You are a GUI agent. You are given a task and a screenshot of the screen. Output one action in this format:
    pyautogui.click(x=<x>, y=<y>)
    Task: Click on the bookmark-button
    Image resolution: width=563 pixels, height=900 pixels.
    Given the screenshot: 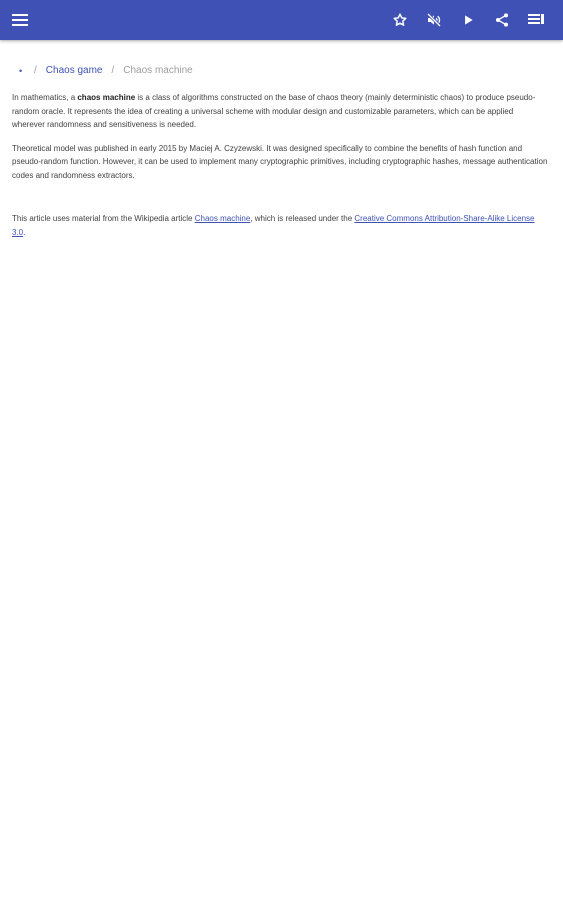 What is the action you would take?
    pyautogui.click(x=400, y=20)
    